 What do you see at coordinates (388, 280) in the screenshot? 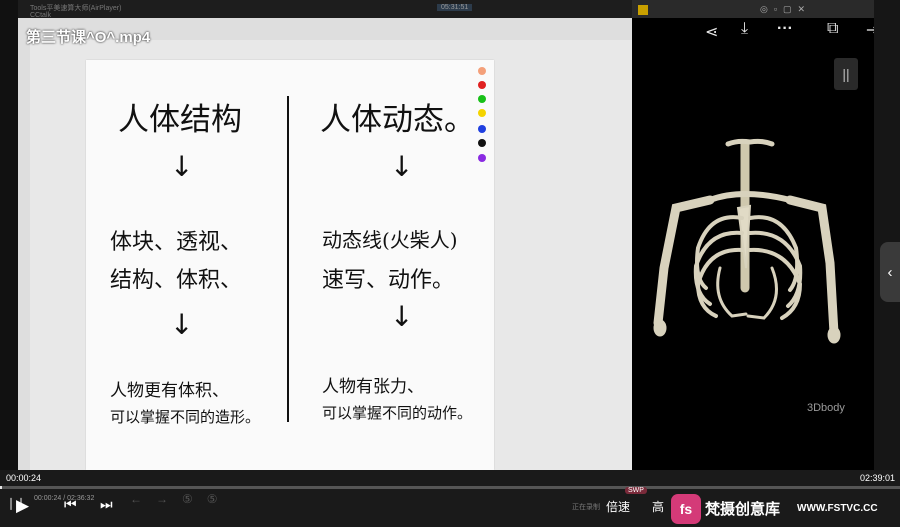
I see `right-line-2: 速写、动作。` at bounding box center [388, 280].